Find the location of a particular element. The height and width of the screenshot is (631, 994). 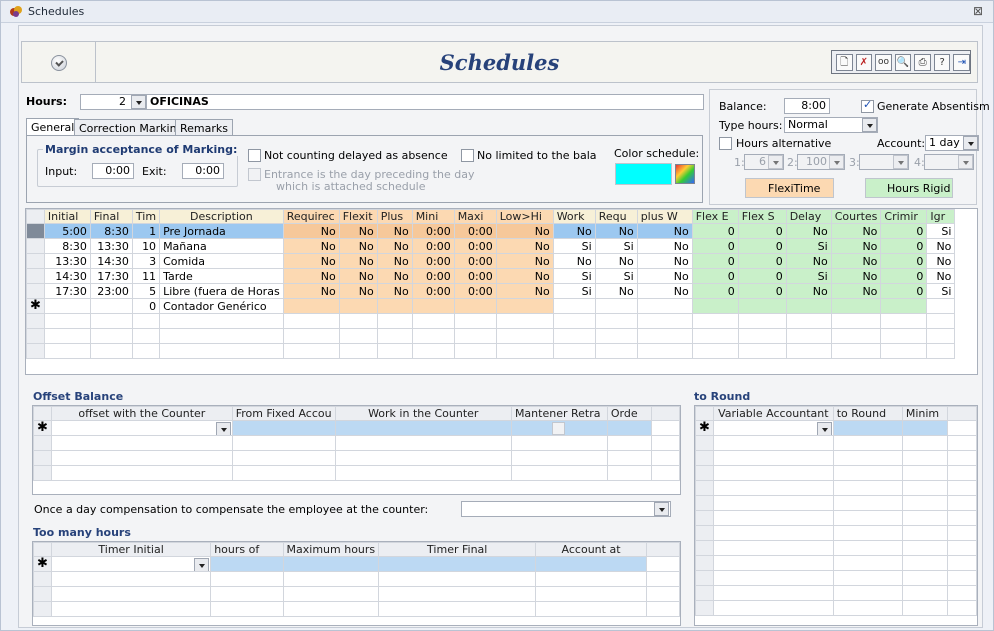

schedule-cell: Mañana is located at coordinates (221, 246).